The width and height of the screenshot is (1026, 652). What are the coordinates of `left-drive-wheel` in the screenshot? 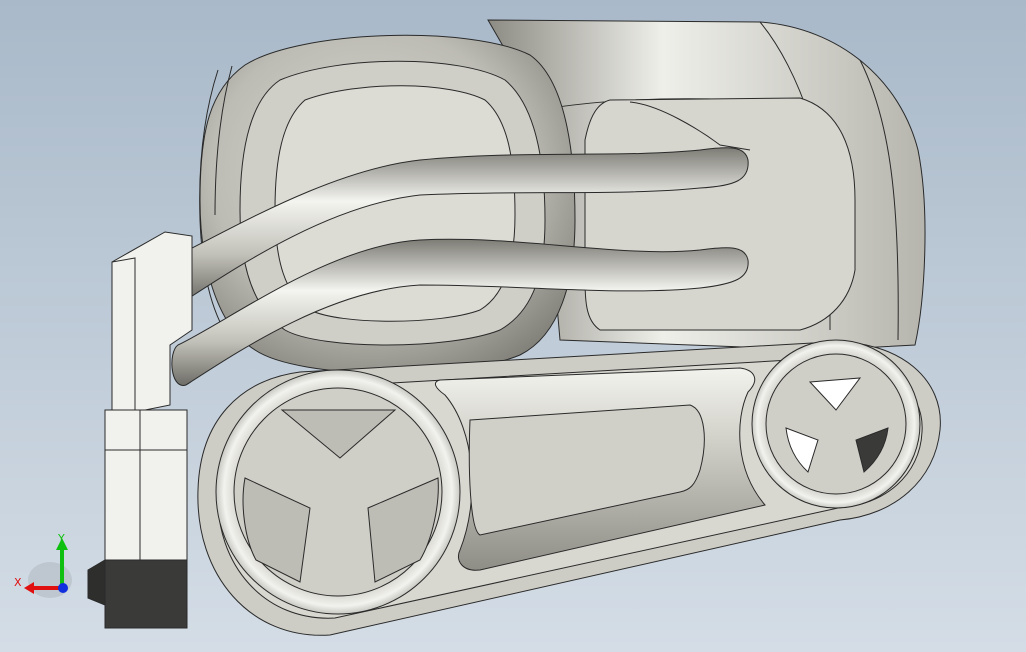 It's located at (338, 492).